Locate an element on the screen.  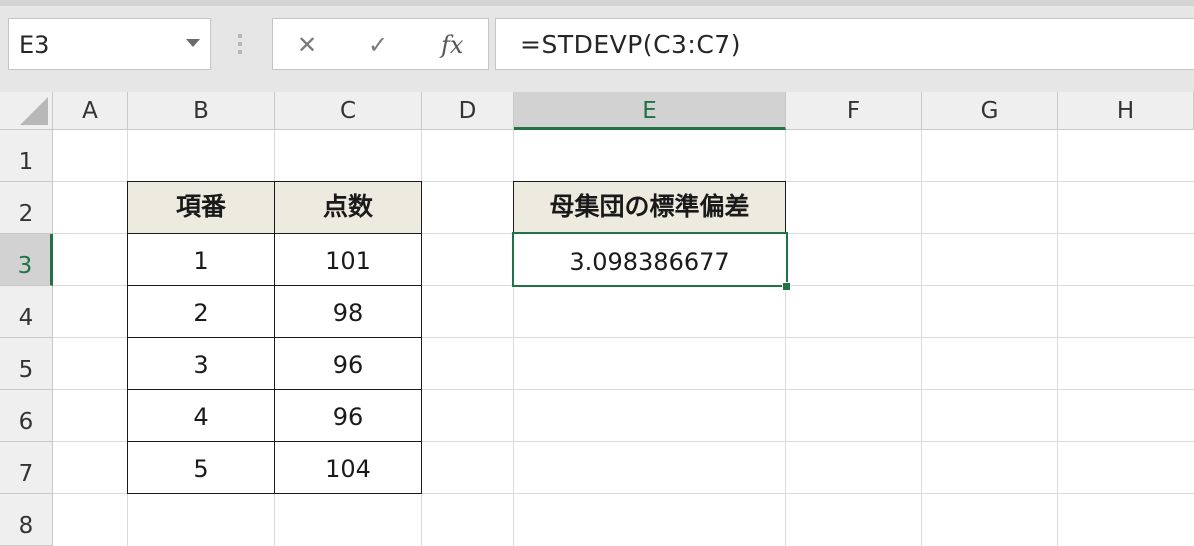
enter-icon: ✓ is located at coordinates (378, 45).